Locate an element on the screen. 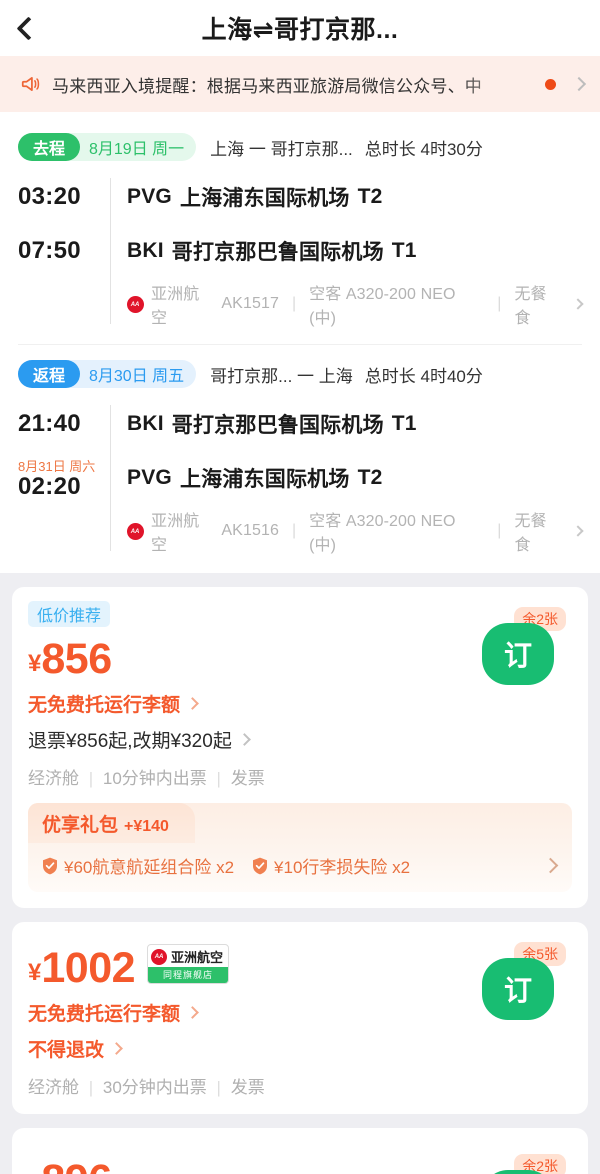 The image size is (600, 1174). return-airline-name: 亚洲航空 is located at coordinates (175, 533).